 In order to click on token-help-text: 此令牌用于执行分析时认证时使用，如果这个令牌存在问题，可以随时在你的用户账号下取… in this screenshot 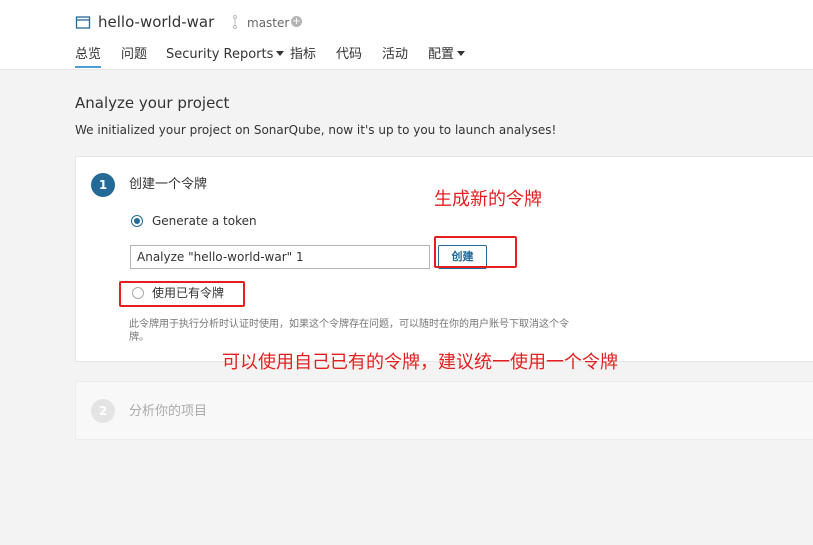, I will do `click(349, 331)`.